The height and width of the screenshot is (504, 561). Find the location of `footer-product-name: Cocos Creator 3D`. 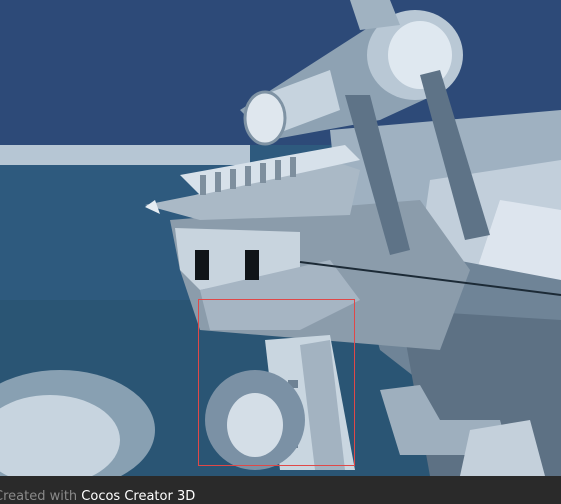

footer-product-name: Cocos Creator 3D is located at coordinates (138, 496).